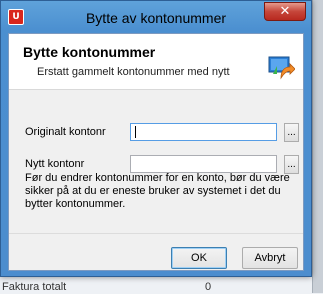  I want to click on title-bar: U Bytte av kontonummer ✕, so click(156, 17).